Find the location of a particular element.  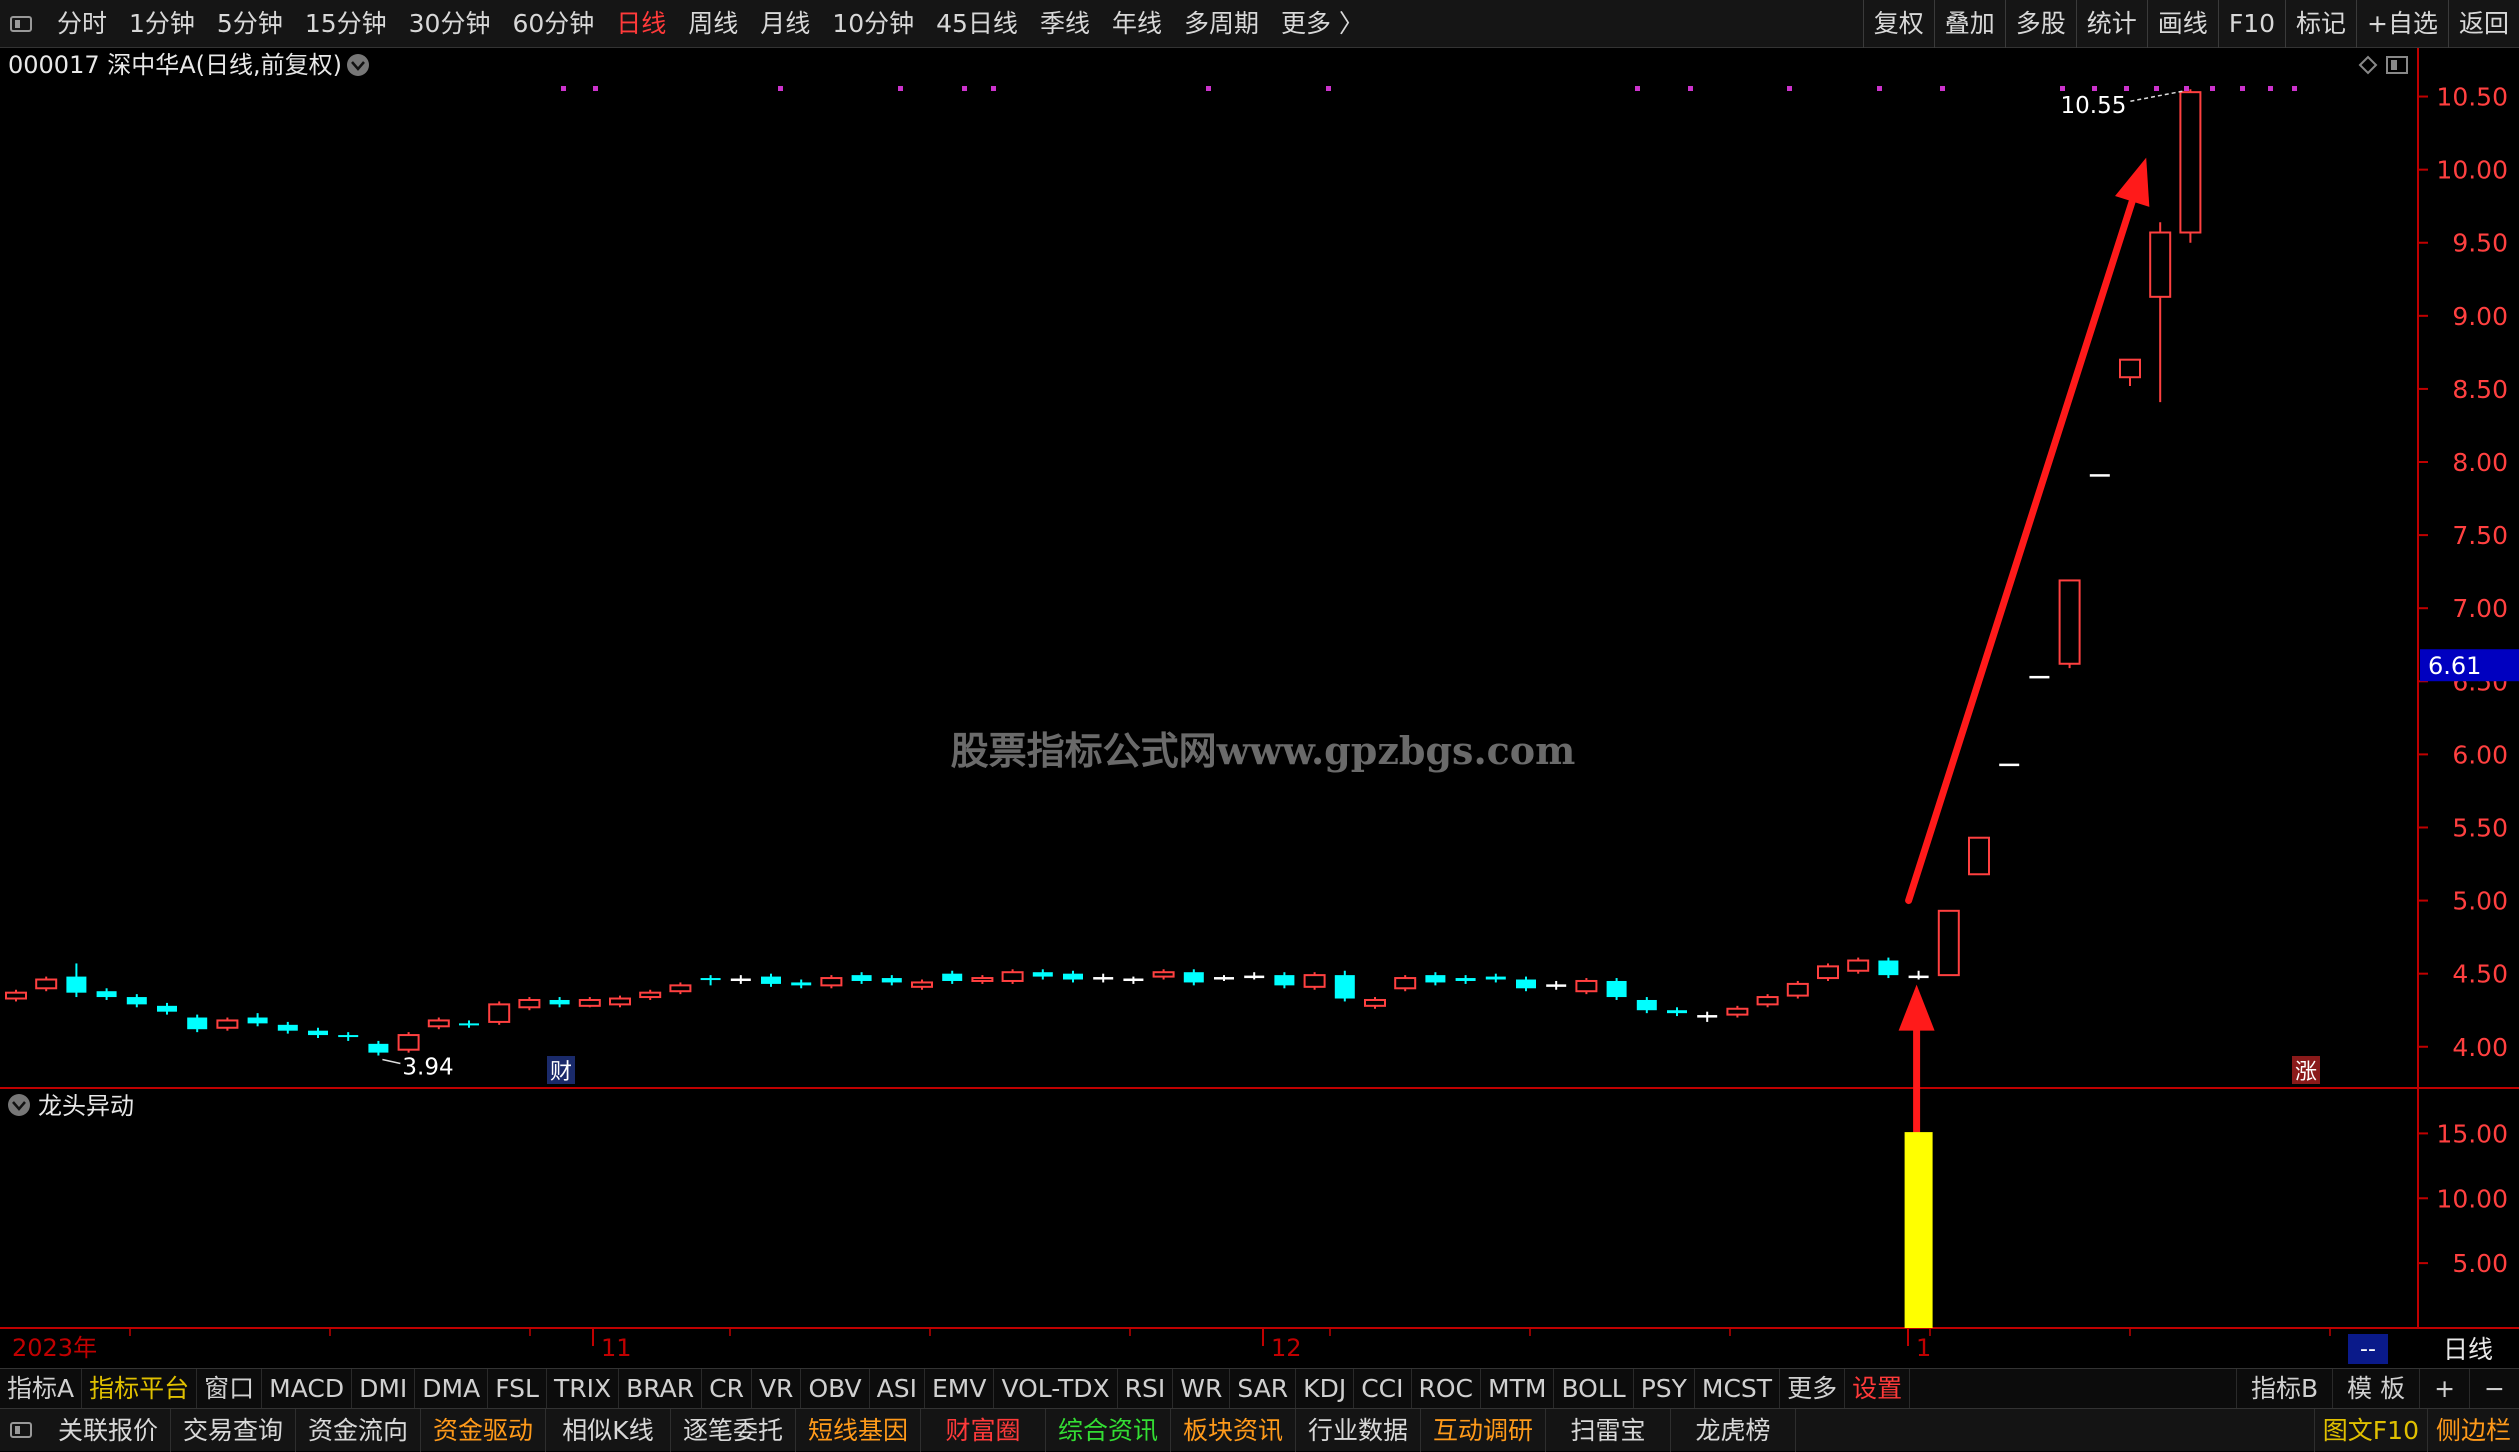

bottom-button-8: 综合资讯 is located at coordinates (1108, 1430).